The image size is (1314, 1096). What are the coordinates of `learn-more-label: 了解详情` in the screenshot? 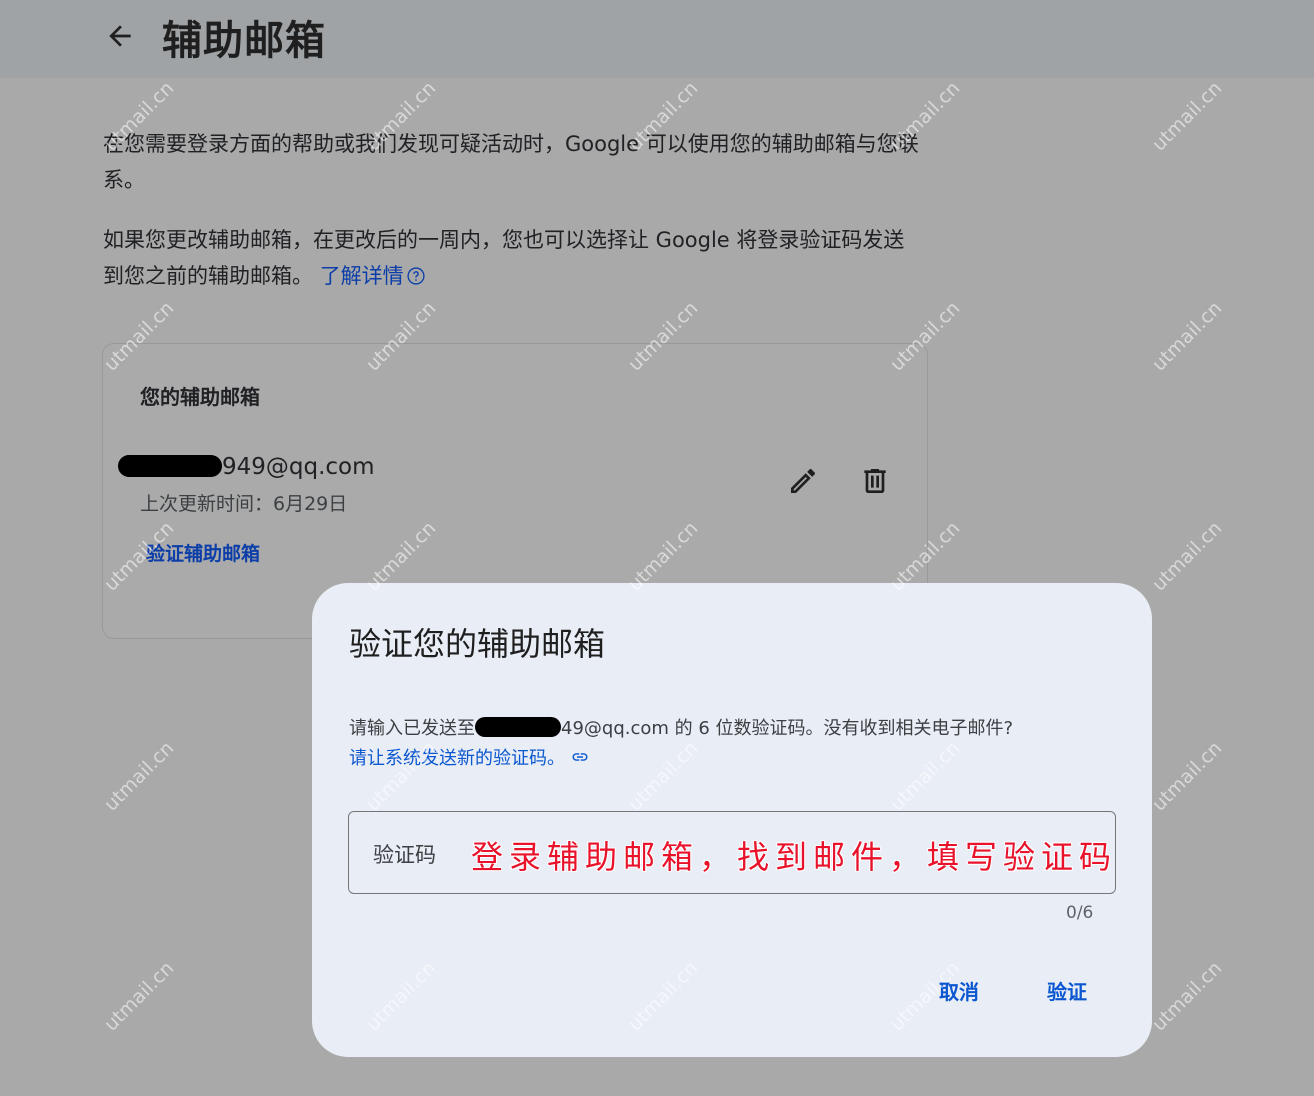 It's located at (361, 276).